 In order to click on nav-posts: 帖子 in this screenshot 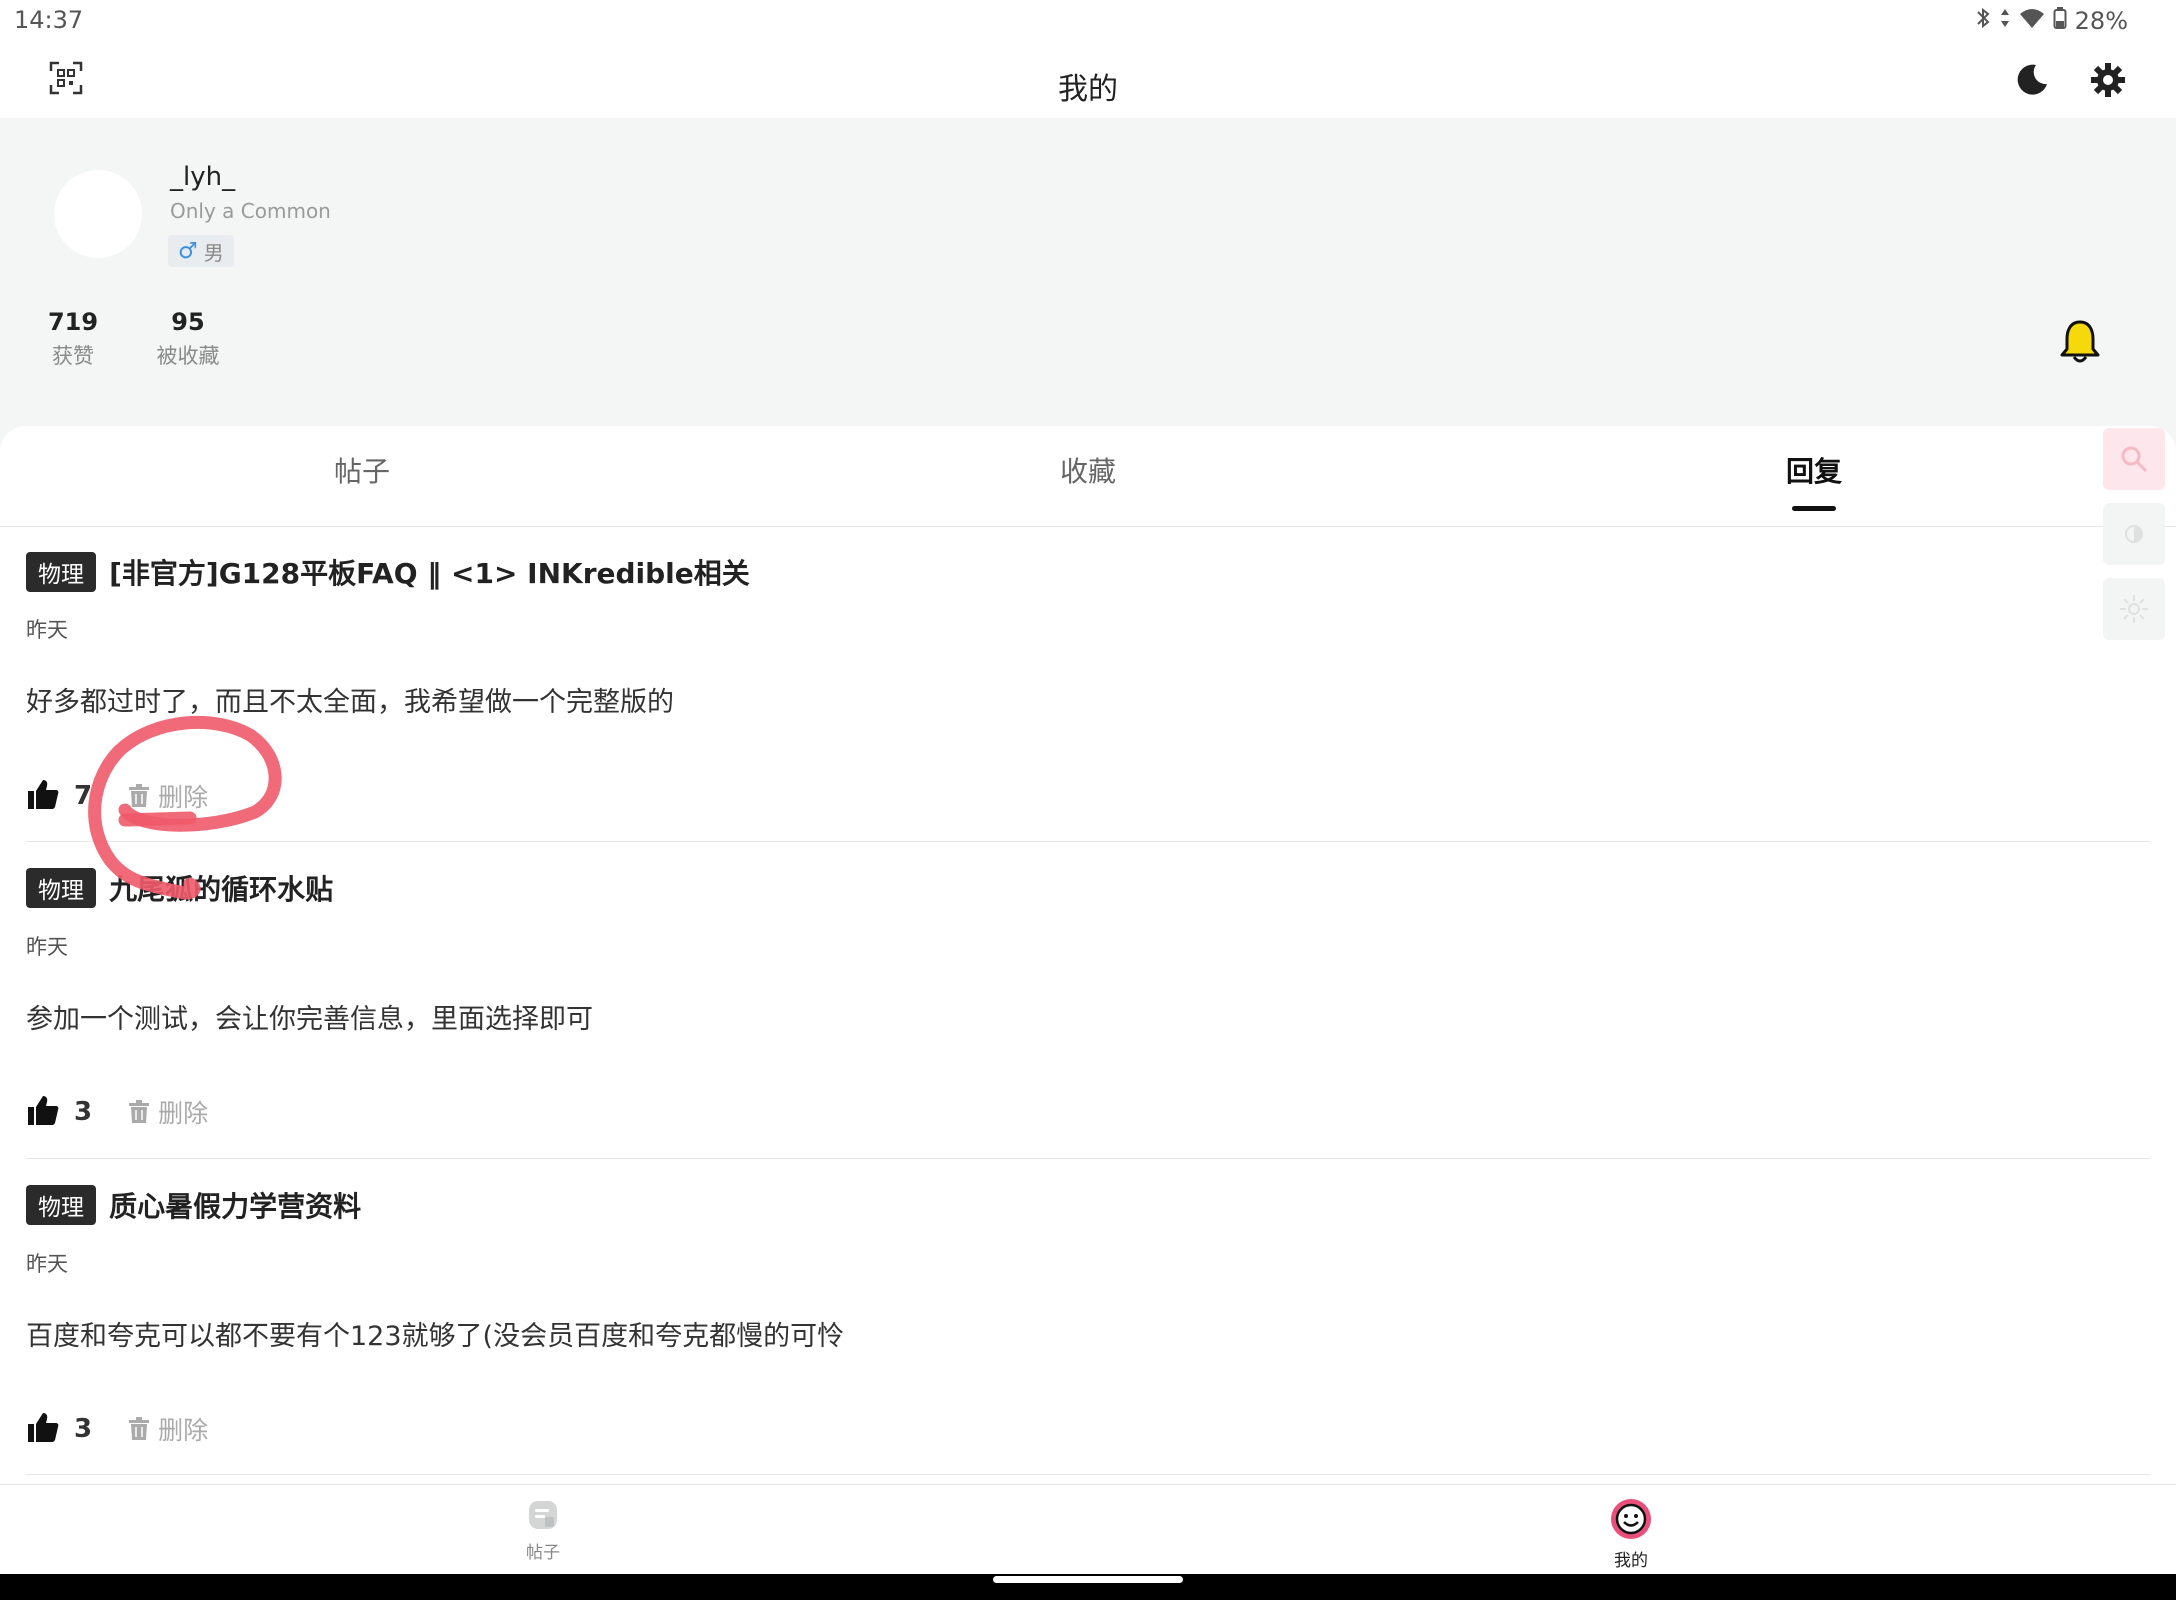, I will do `click(543, 1530)`.